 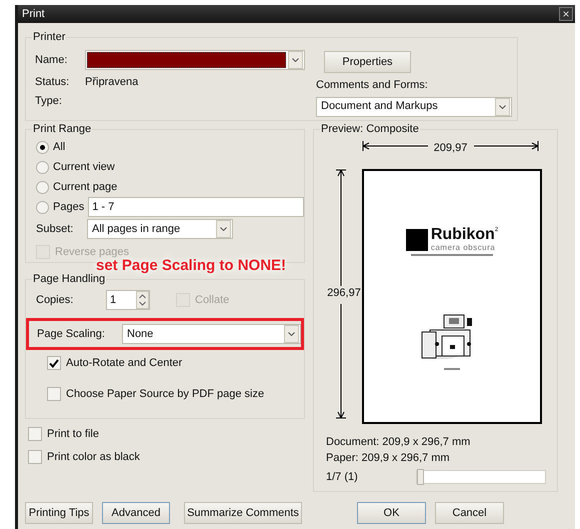 I want to click on checkbox-label: Reverse pages, so click(x=92, y=252).